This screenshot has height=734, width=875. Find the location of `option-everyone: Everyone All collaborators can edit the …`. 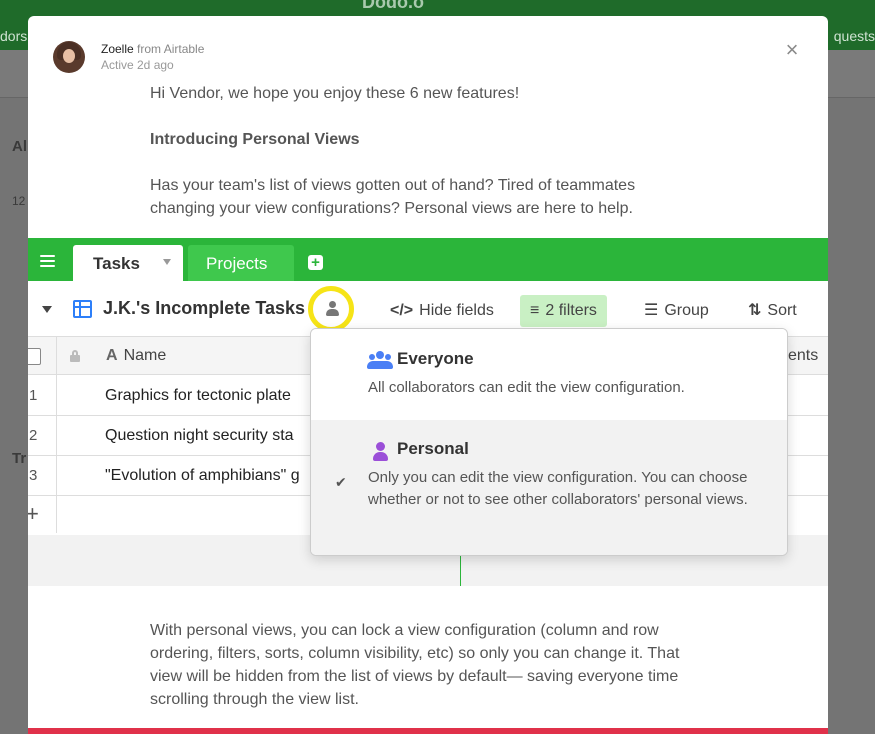

option-everyone: Everyone All collaborators can edit the … is located at coordinates (549, 374).